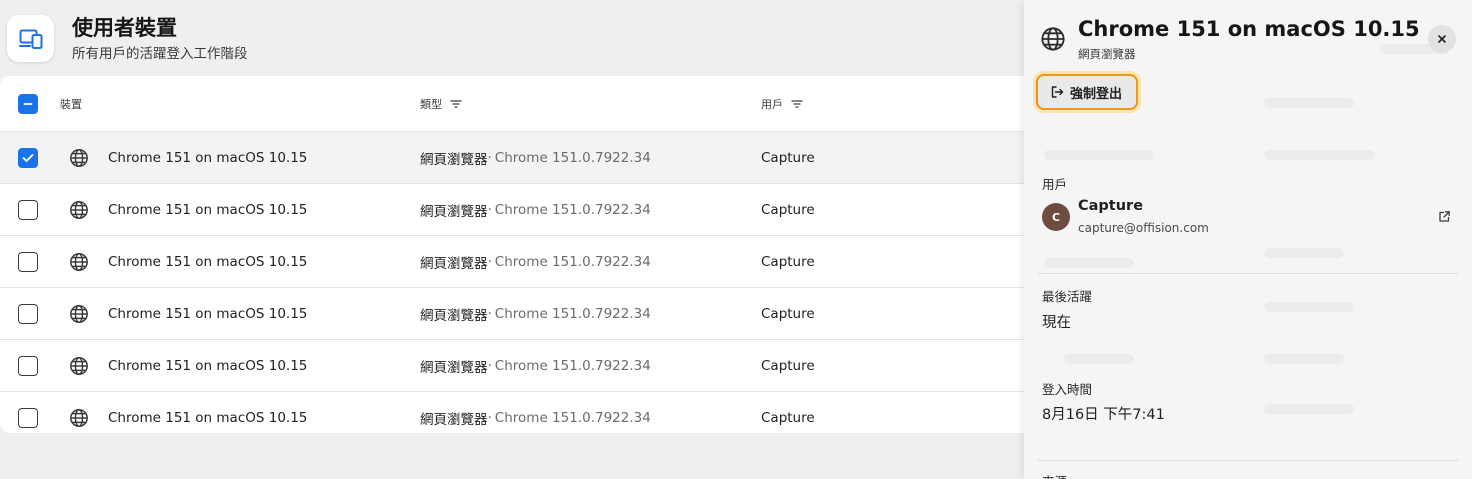 The height and width of the screenshot is (479, 1472). What do you see at coordinates (1444, 216) in the screenshot?
I see `external-link-icon` at bounding box center [1444, 216].